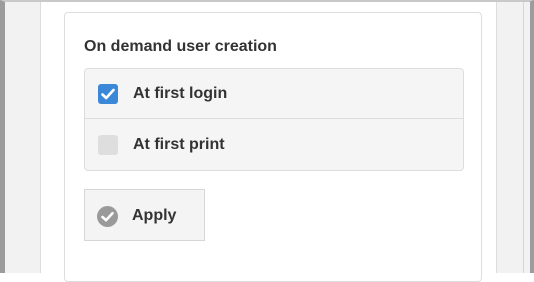 This screenshot has width=534, height=282. Describe the element at coordinates (108, 145) in the screenshot. I see `checkbox-unchecked-icon` at that location.